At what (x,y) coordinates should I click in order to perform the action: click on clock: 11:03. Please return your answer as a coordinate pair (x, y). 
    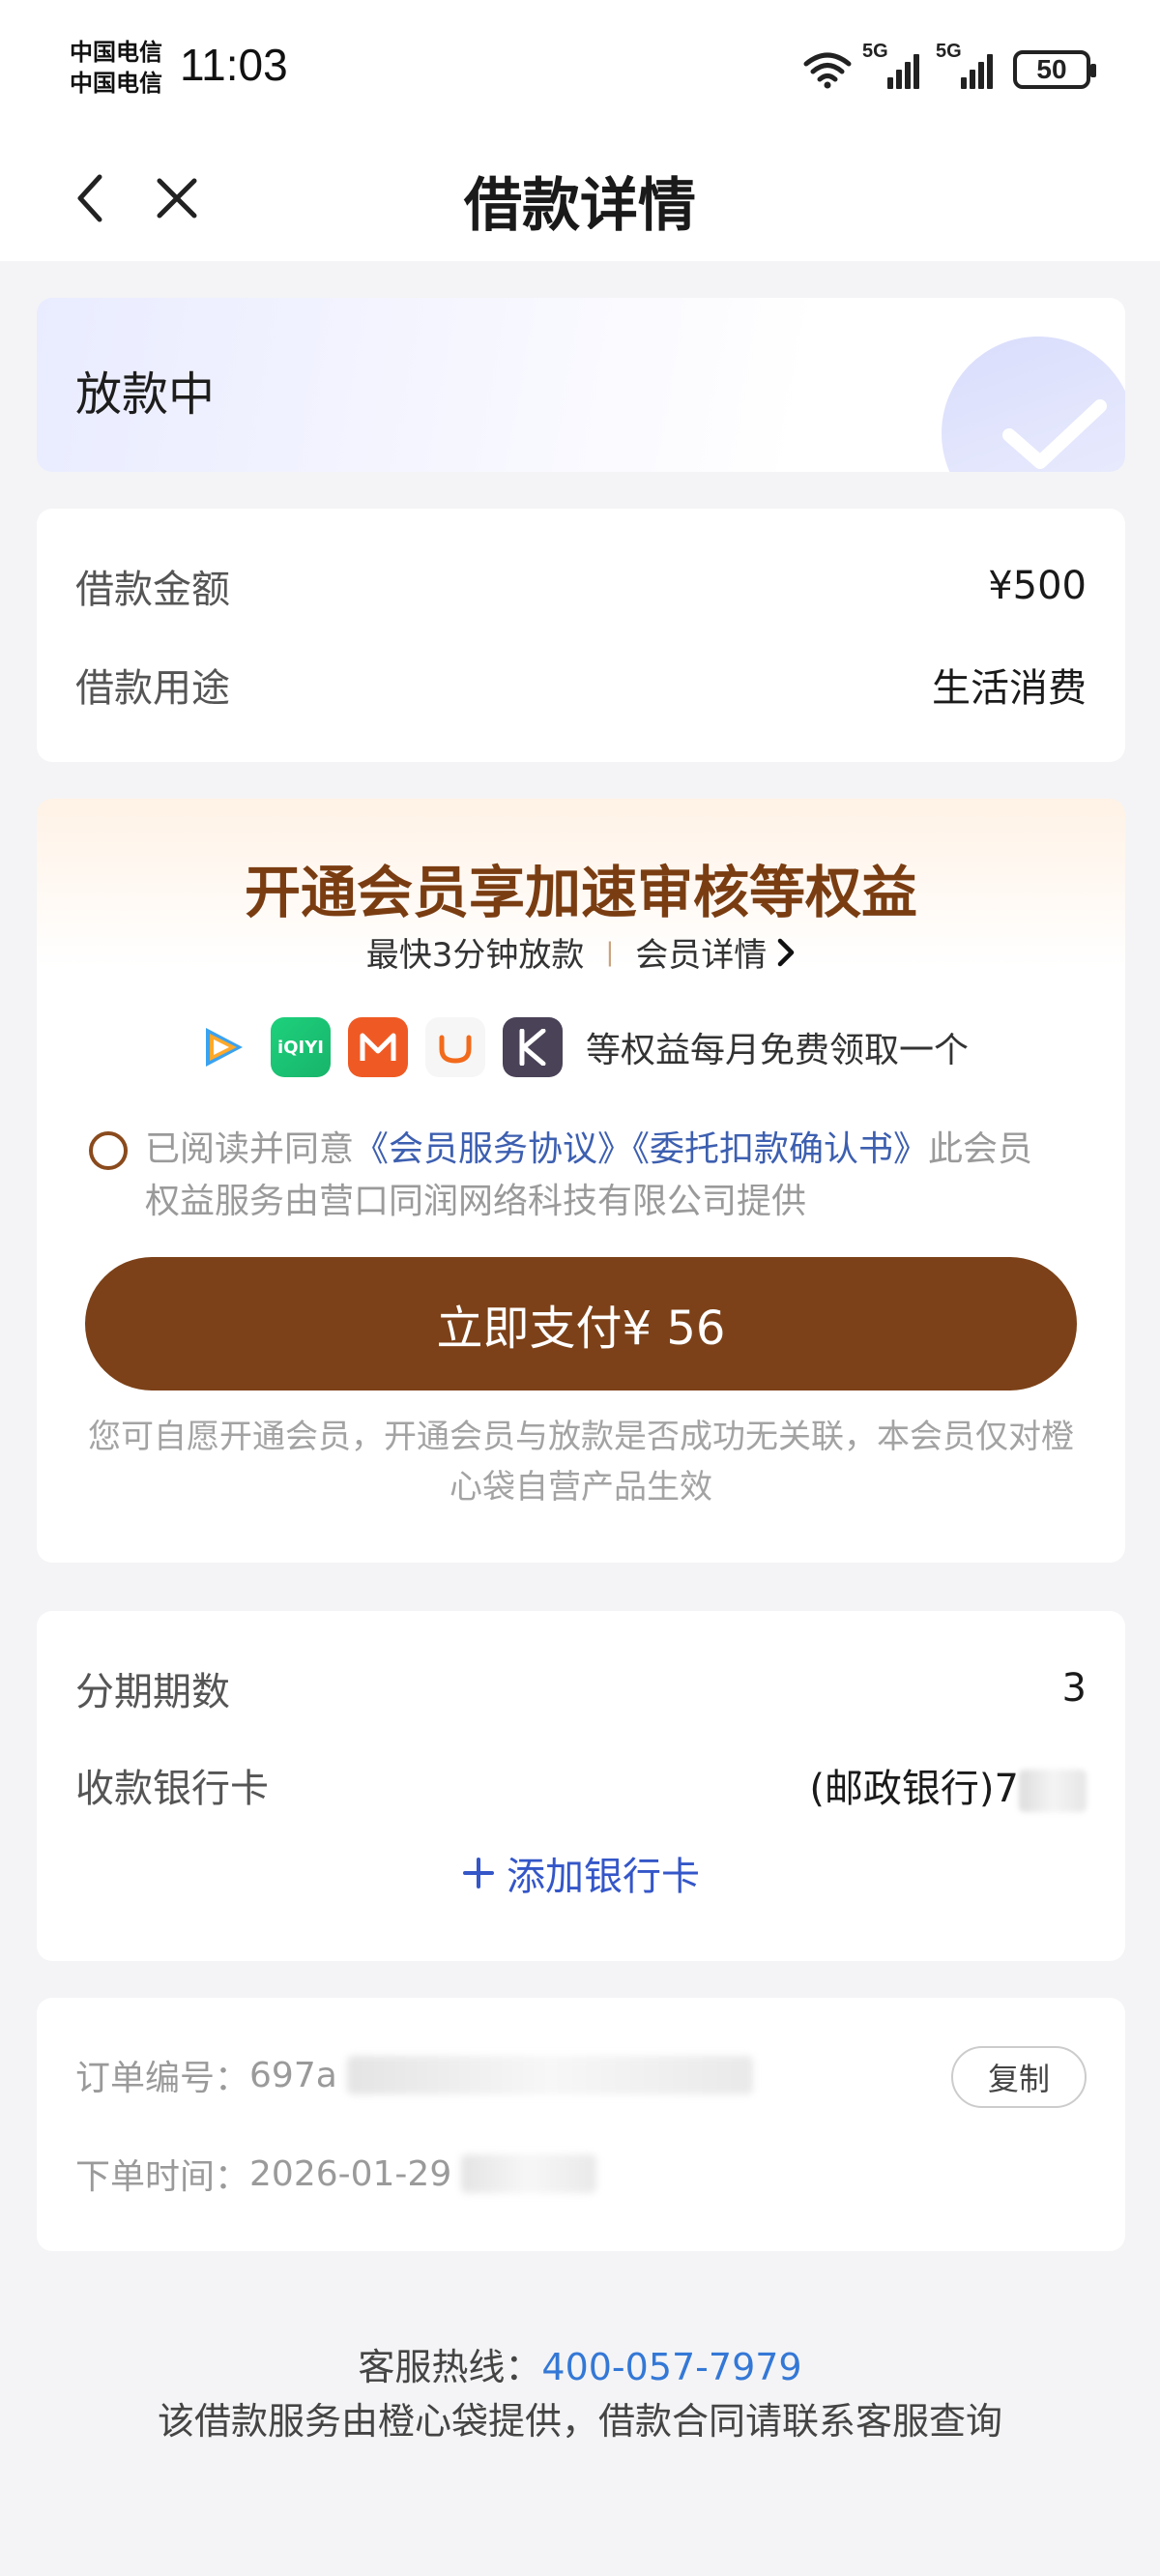
    Looking at the image, I should click on (234, 65).